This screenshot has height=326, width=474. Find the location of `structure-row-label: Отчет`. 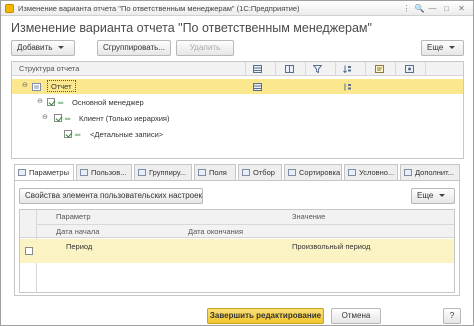

structure-row-label: Отчет is located at coordinates (61, 86).